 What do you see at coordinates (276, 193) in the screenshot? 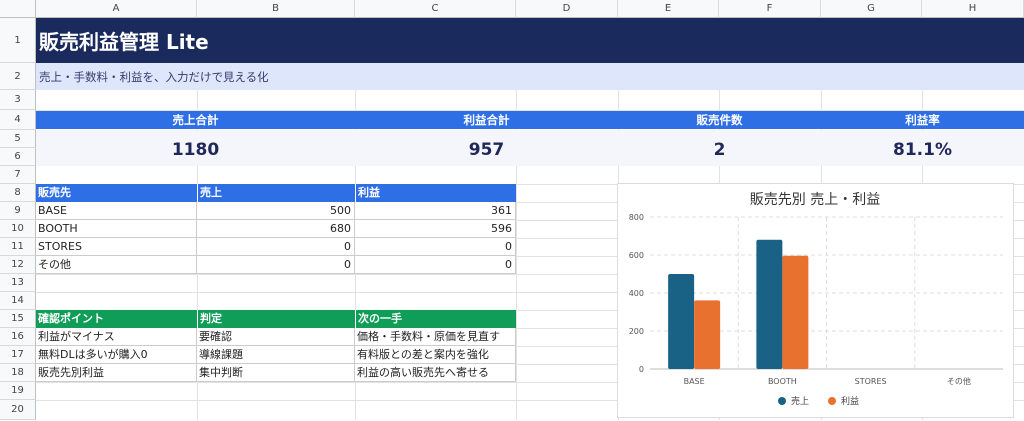
I see `table-header-cell: 売上` at bounding box center [276, 193].